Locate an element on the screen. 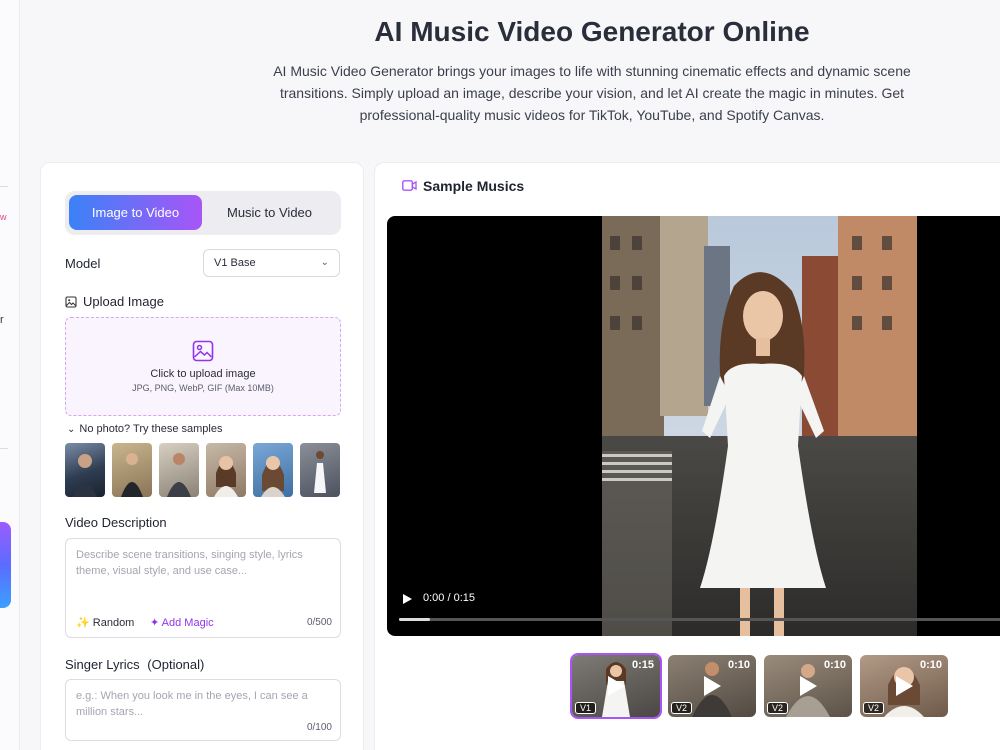 The height and width of the screenshot is (750, 1000). random-label: Random is located at coordinates (113, 623).